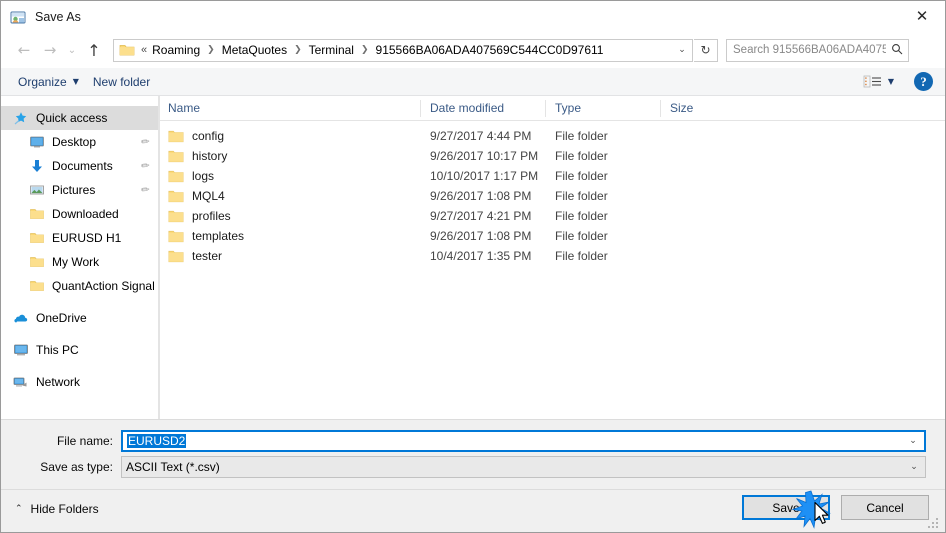  What do you see at coordinates (922, 16) in the screenshot?
I see `close-icon: ✕` at bounding box center [922, 16].